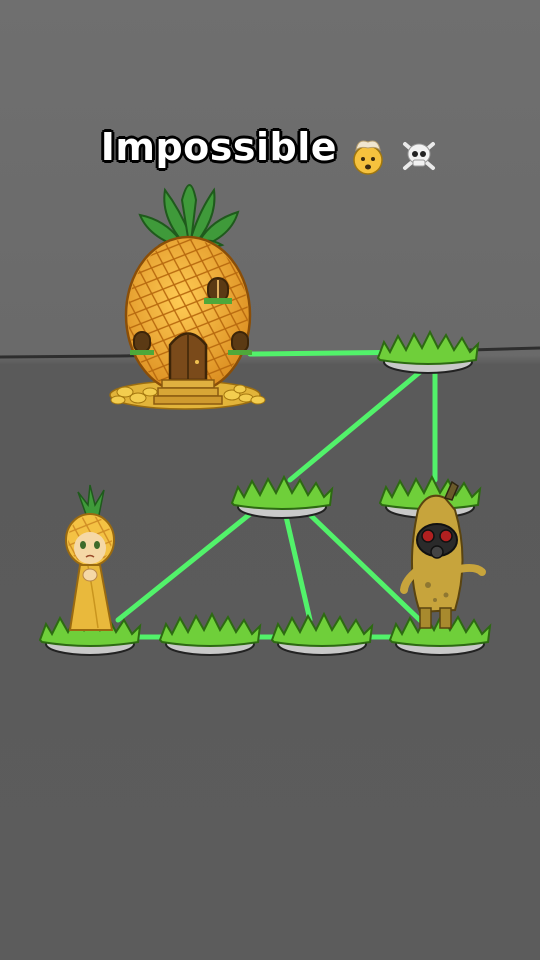 This screenshot has width=540, height=960. Describe the element at coordinates (419, 155) in the screenshot. I see `skull-crossbones-icon` at that location.